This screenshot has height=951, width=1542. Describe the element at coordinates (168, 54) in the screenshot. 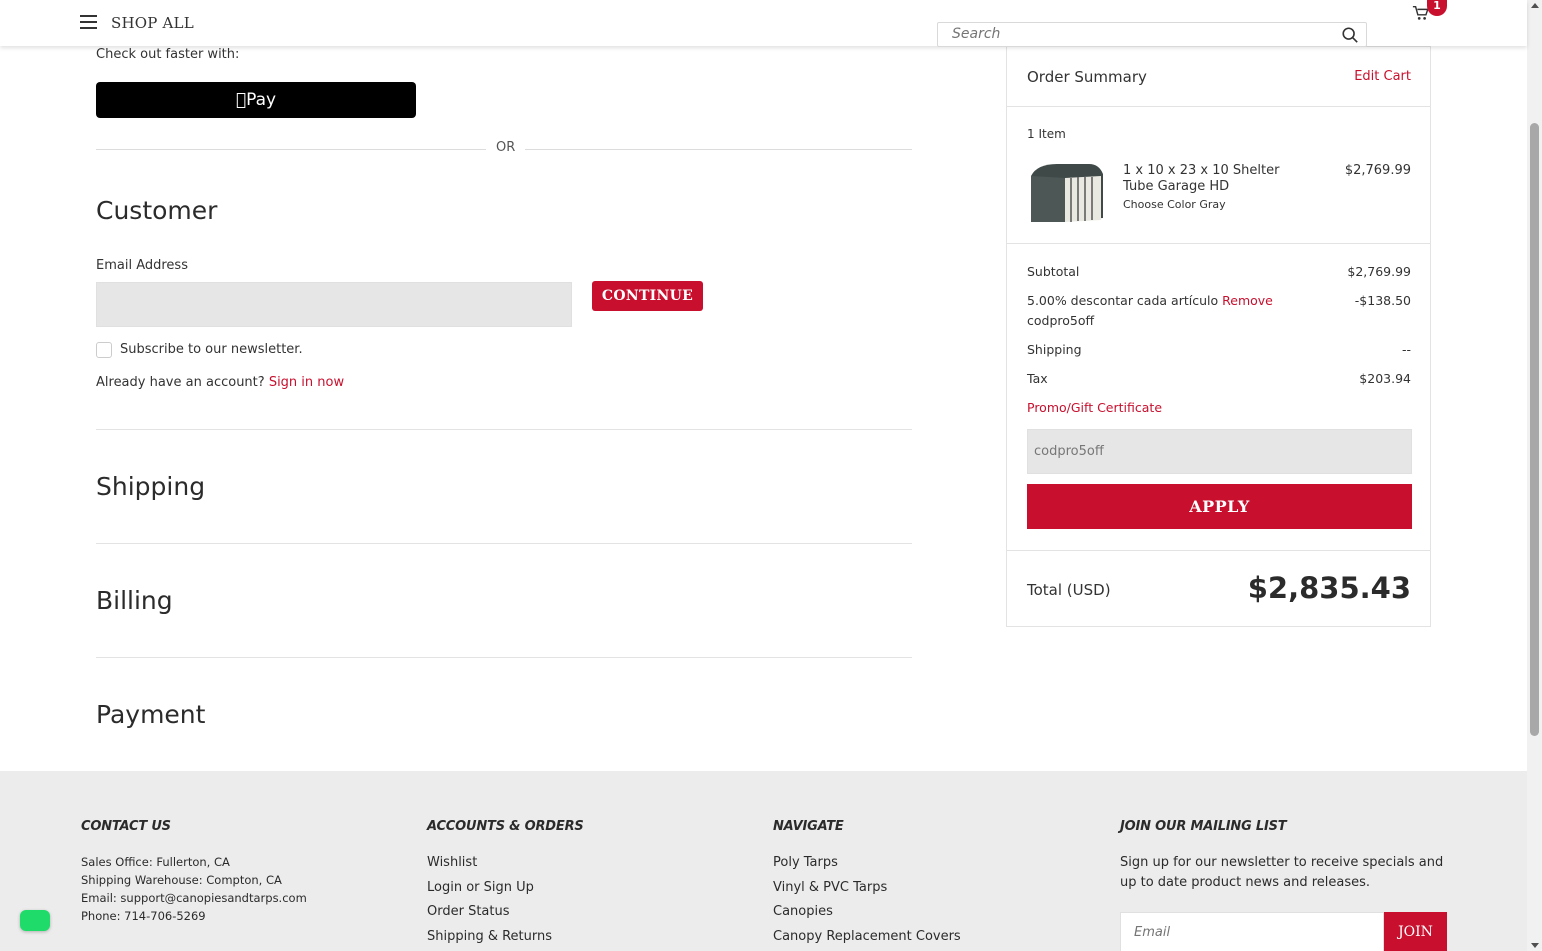

I see `checkout-faster-text: Check out faster with:` at that location.